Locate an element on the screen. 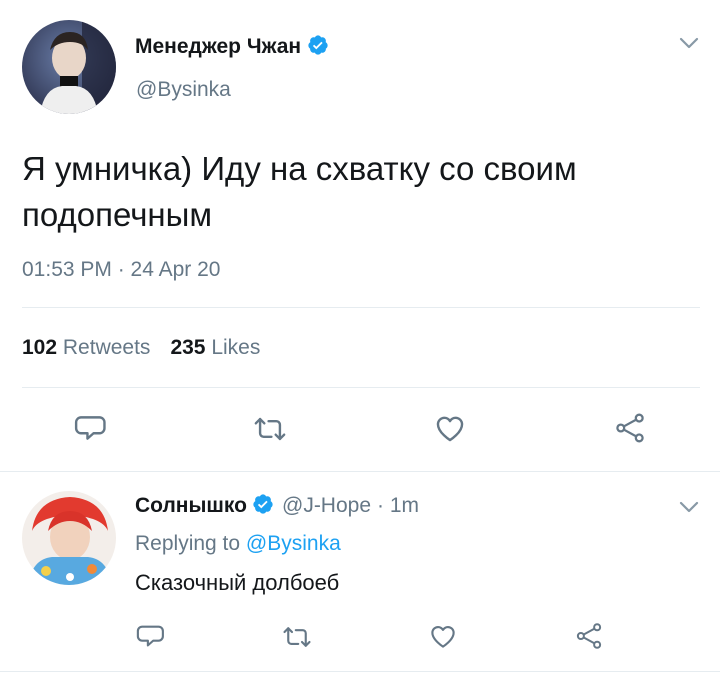 Image resolution: width=720 pixels, height=682 pixels. replying-to-label: Replying to is located at coordinates (188, 543).